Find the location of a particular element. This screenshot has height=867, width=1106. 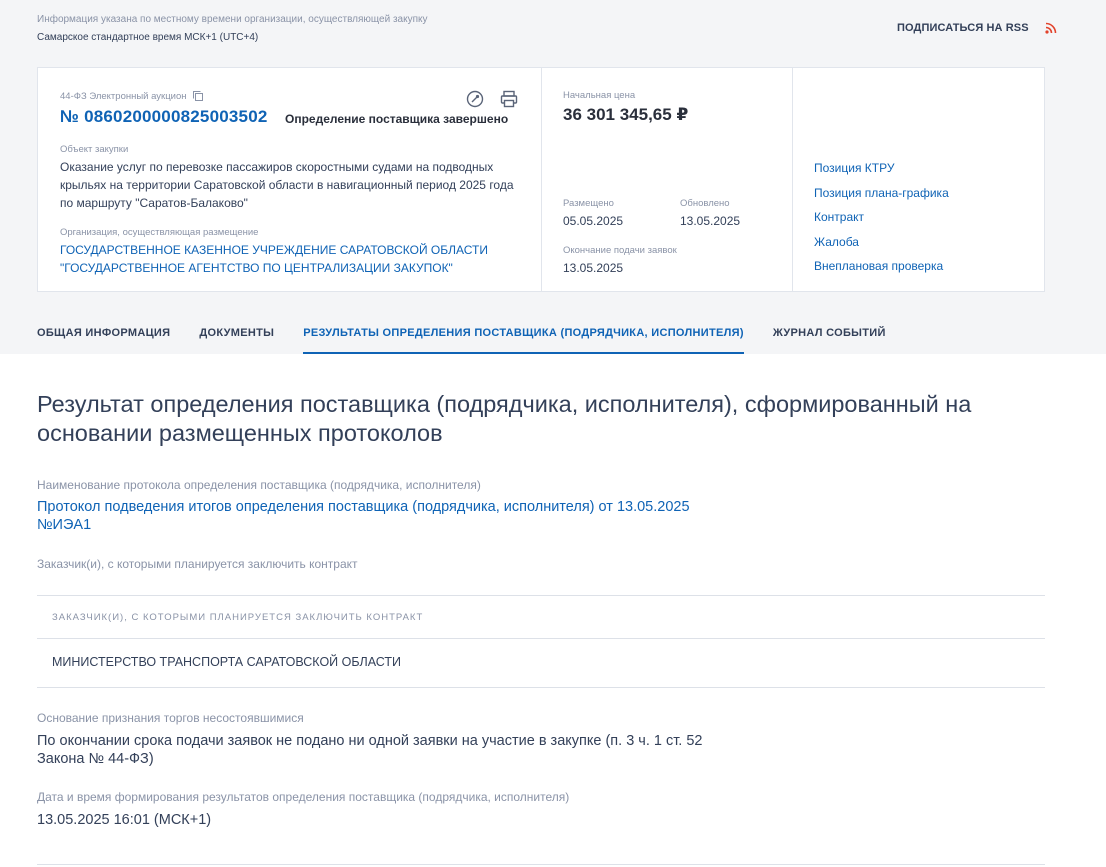

link-ktru-position: Позиция КТРУ is located at coordinates (881, 171).